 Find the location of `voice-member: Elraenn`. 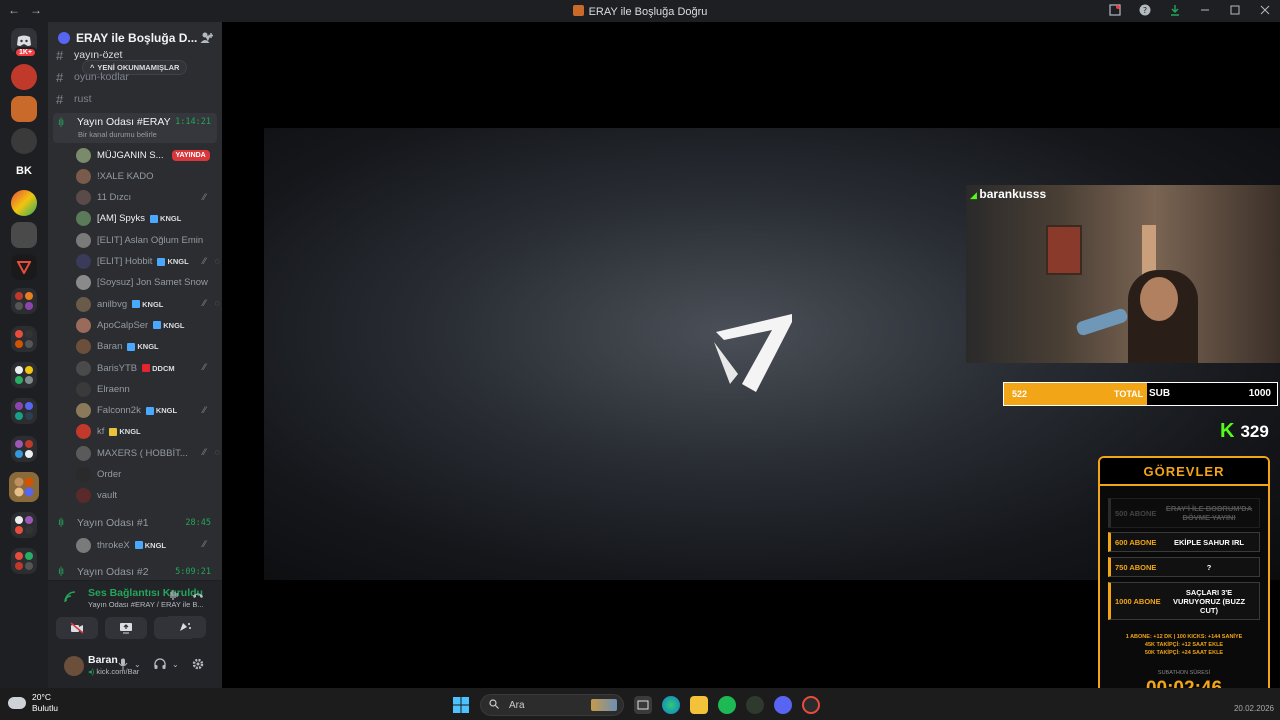

voice-member: Elraenn is located at coordinates (146, 389).